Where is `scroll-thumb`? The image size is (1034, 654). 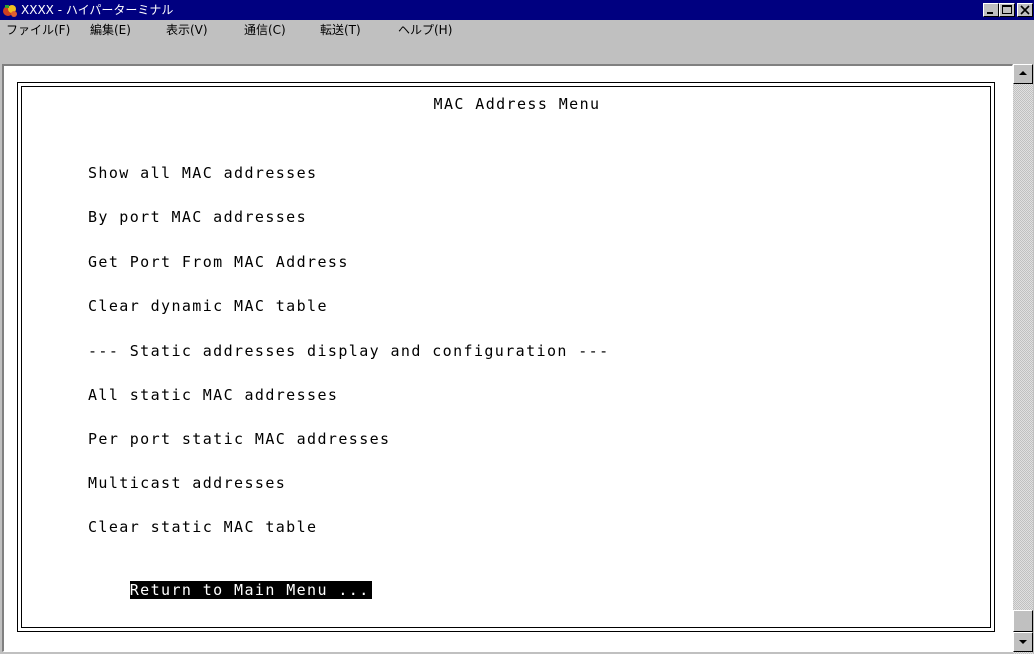 scroll-thumb is located at coordinates (1023, 621).